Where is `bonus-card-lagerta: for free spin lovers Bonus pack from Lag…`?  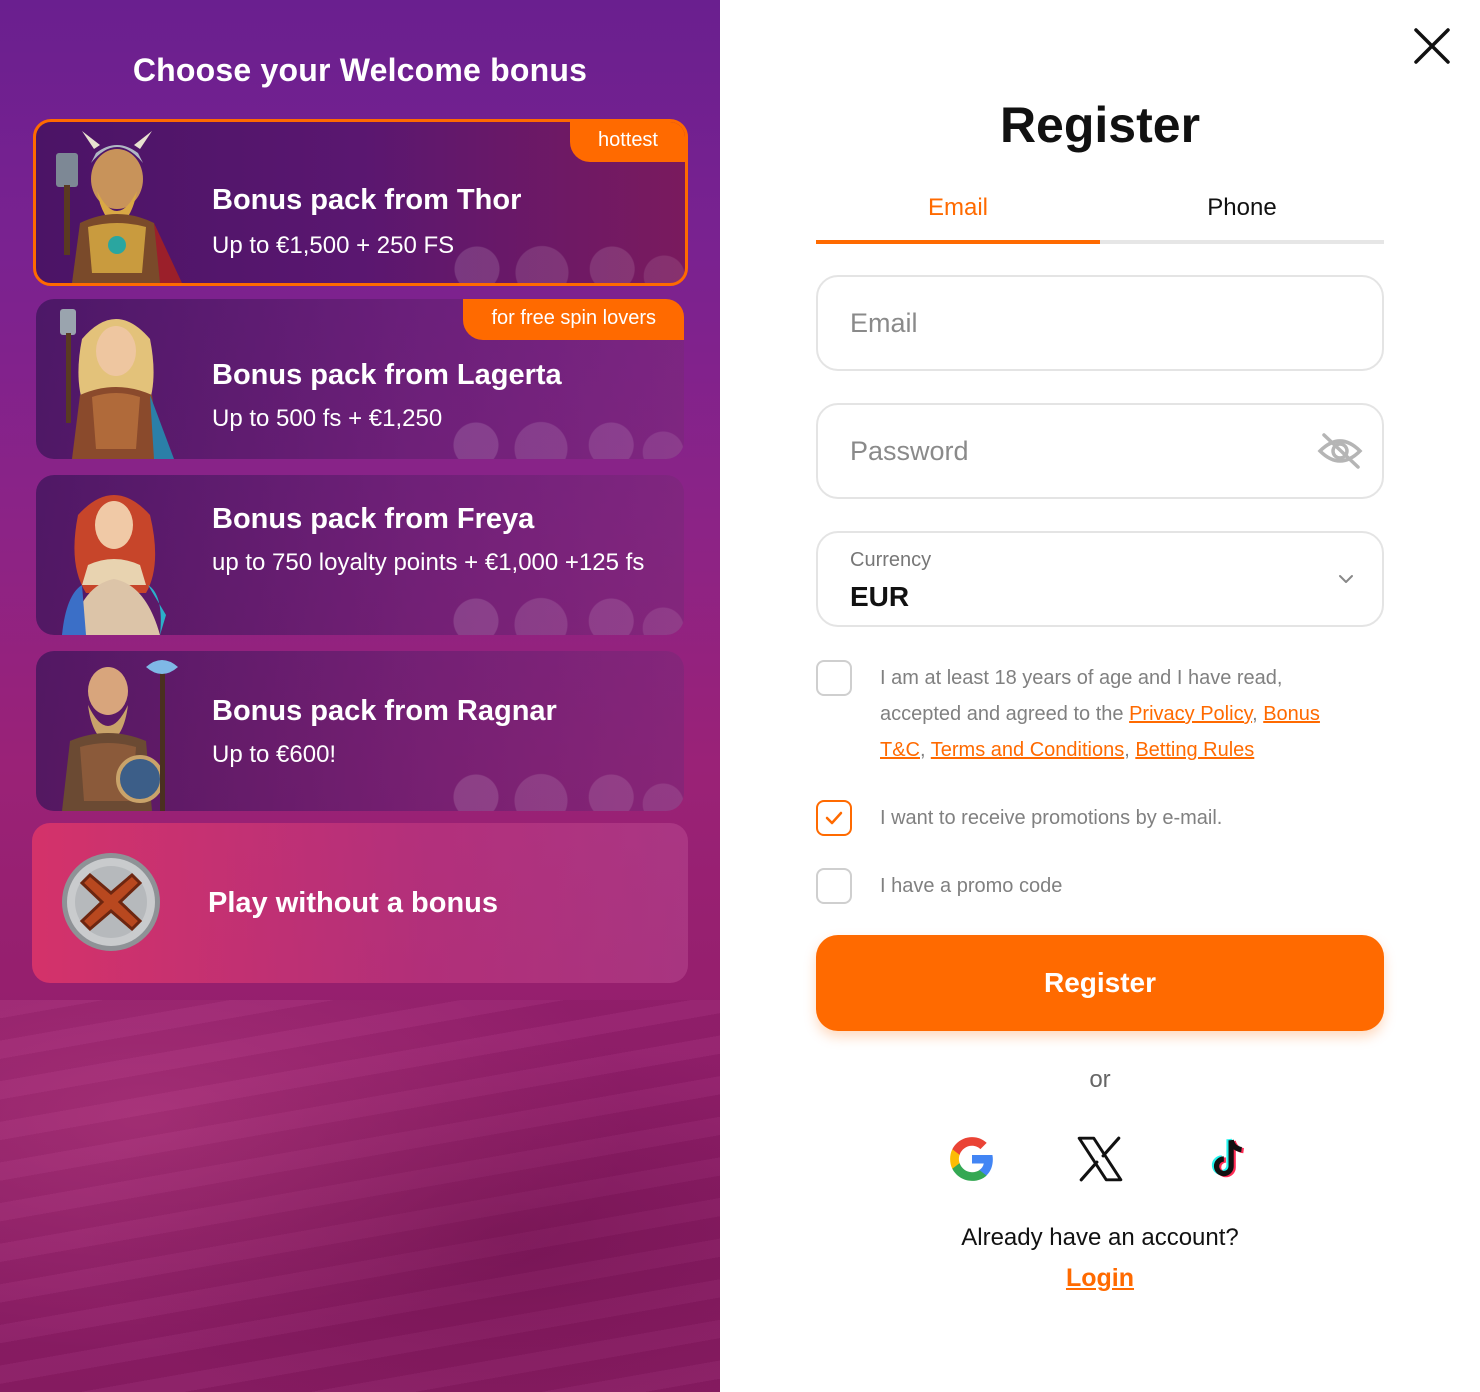
bonus-card-lagerta: for free spin lovers Bonus pack from Lag… is located at coordinates (360, 379).